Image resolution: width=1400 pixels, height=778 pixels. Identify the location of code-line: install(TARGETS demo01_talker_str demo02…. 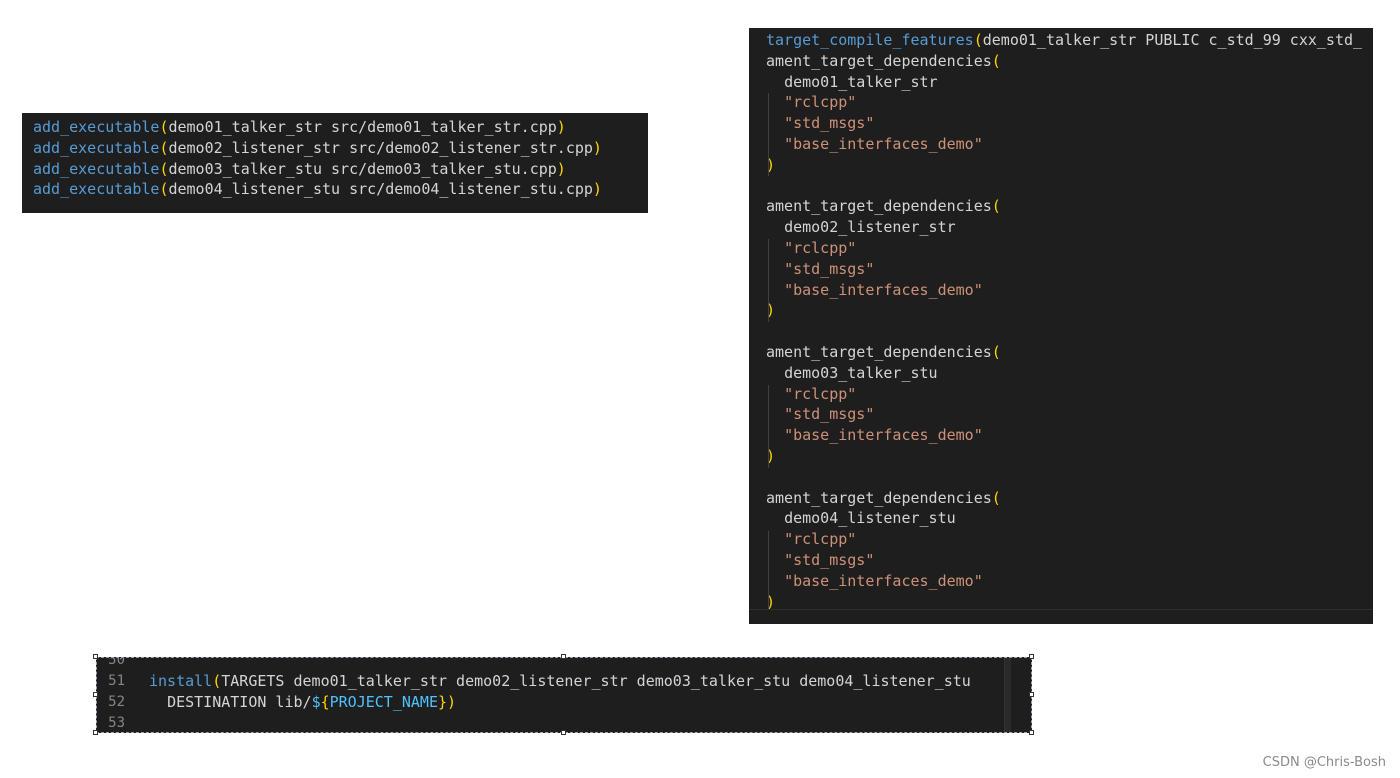
(560, 681).